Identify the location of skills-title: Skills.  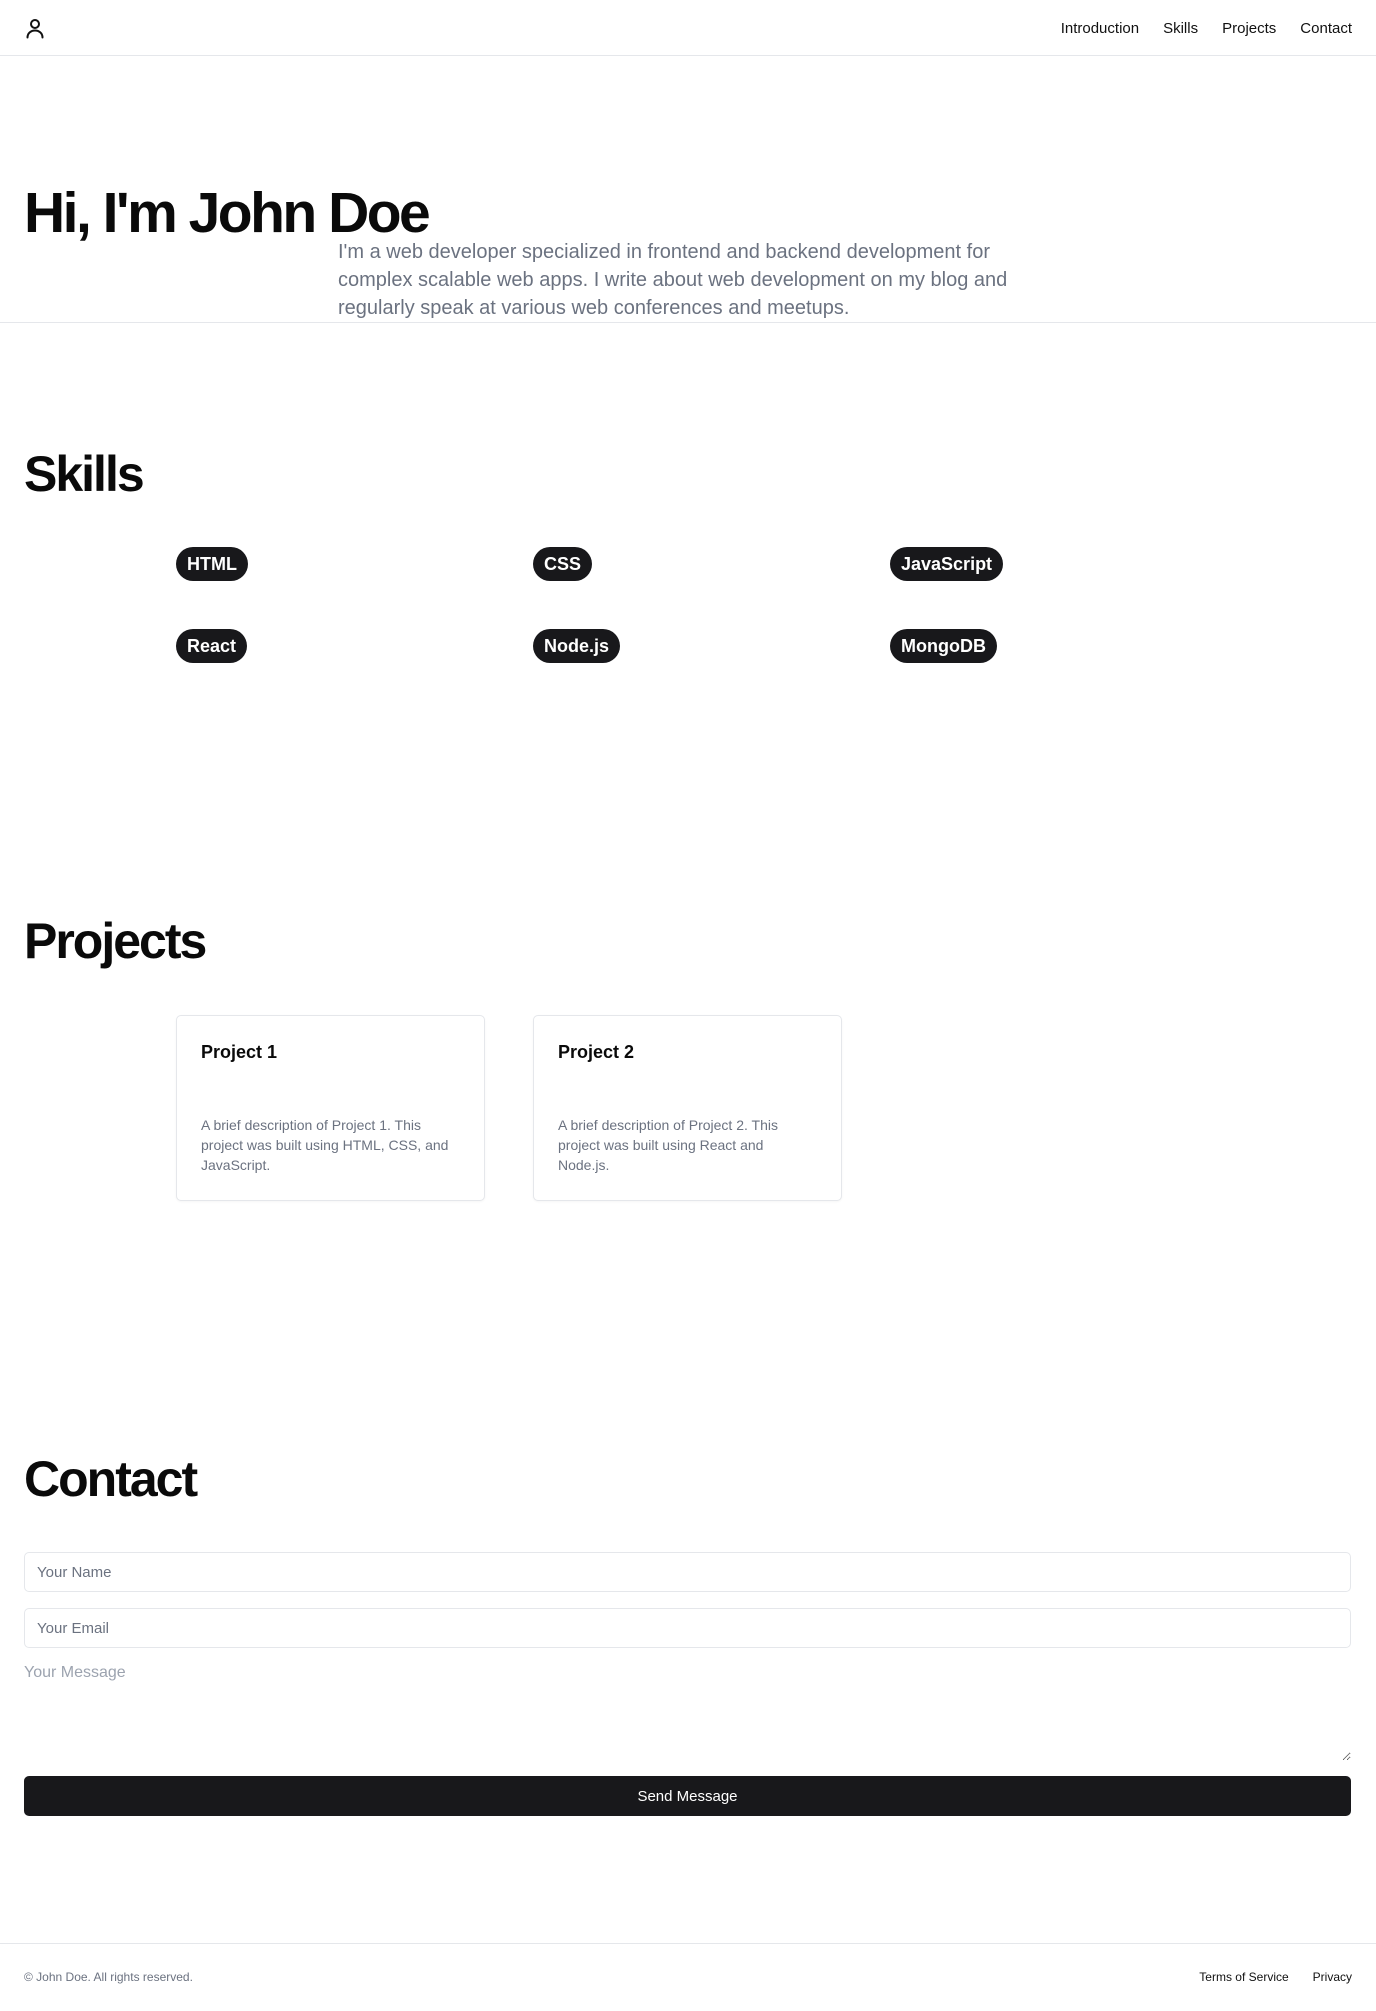
(84, 474).